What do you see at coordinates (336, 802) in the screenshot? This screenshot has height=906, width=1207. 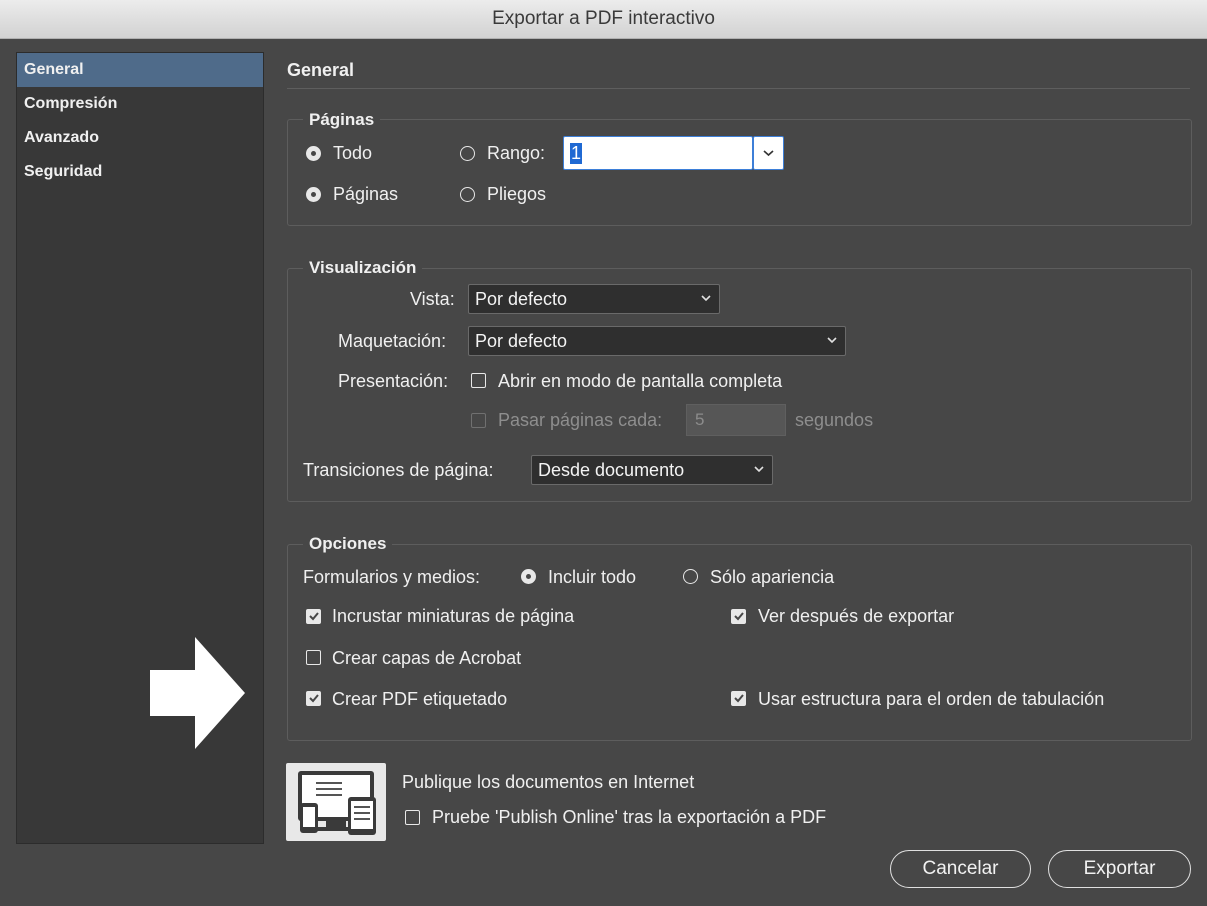 I see `devices-icon` at bounding box center [336, 802].